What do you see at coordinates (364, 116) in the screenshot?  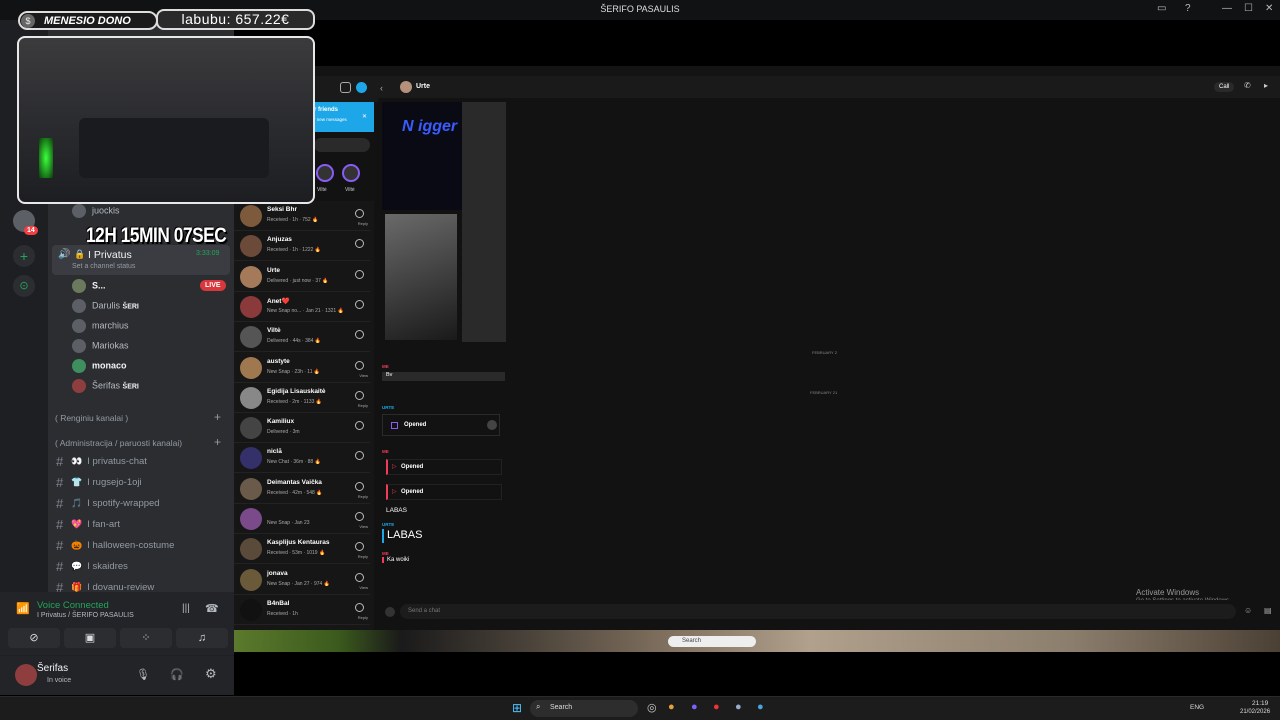 I see `close-icon: ✕` at bounding box center [364, 116].